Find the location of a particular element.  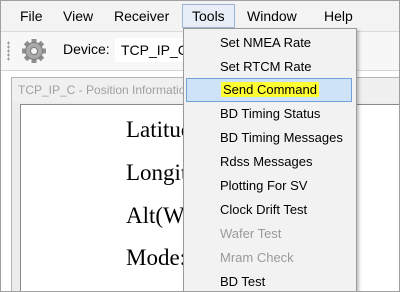

send-command-label: Send Command is located at coordinates (270, 89).